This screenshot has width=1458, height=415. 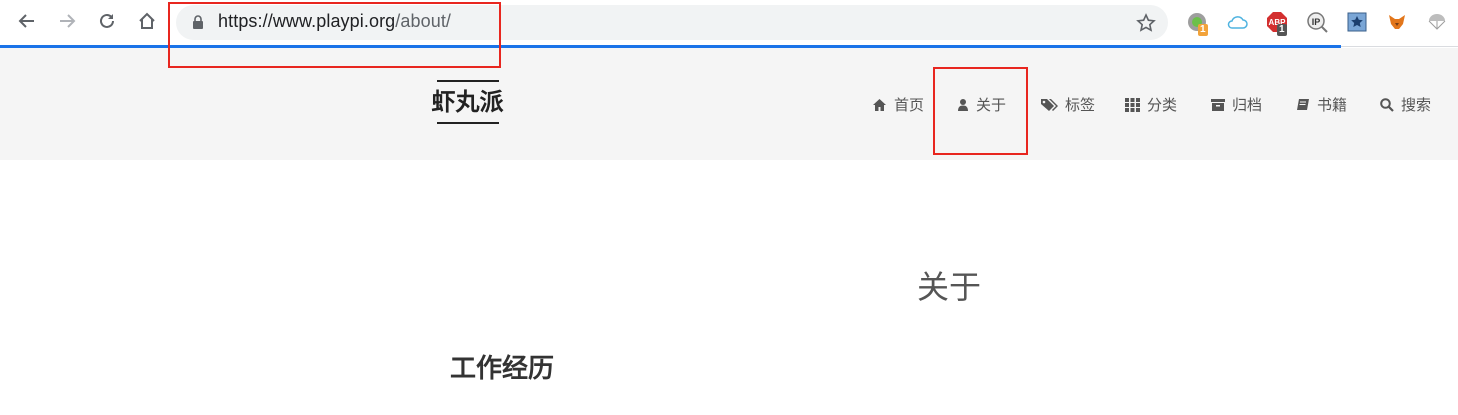 I want to click on back-button, so click(x=27, y=21).